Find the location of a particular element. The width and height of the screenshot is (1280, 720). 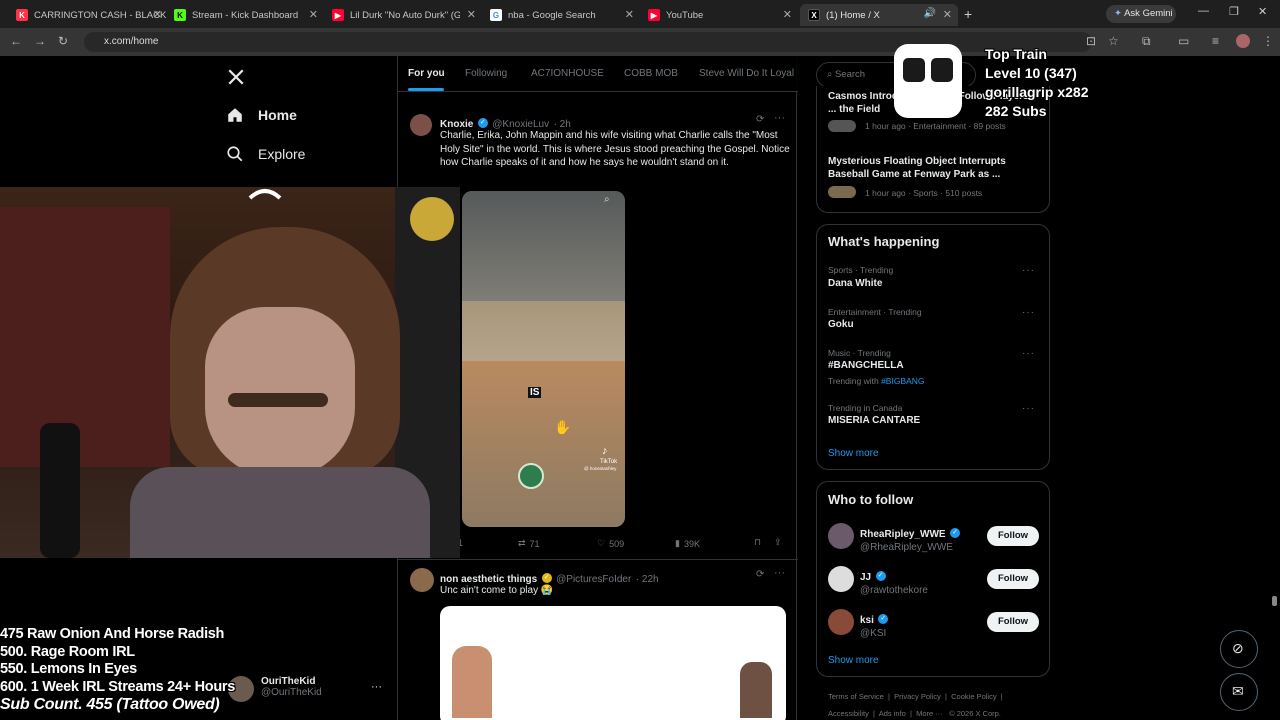

close-window-icon: ✕ is located at coordinates (1262, 11).